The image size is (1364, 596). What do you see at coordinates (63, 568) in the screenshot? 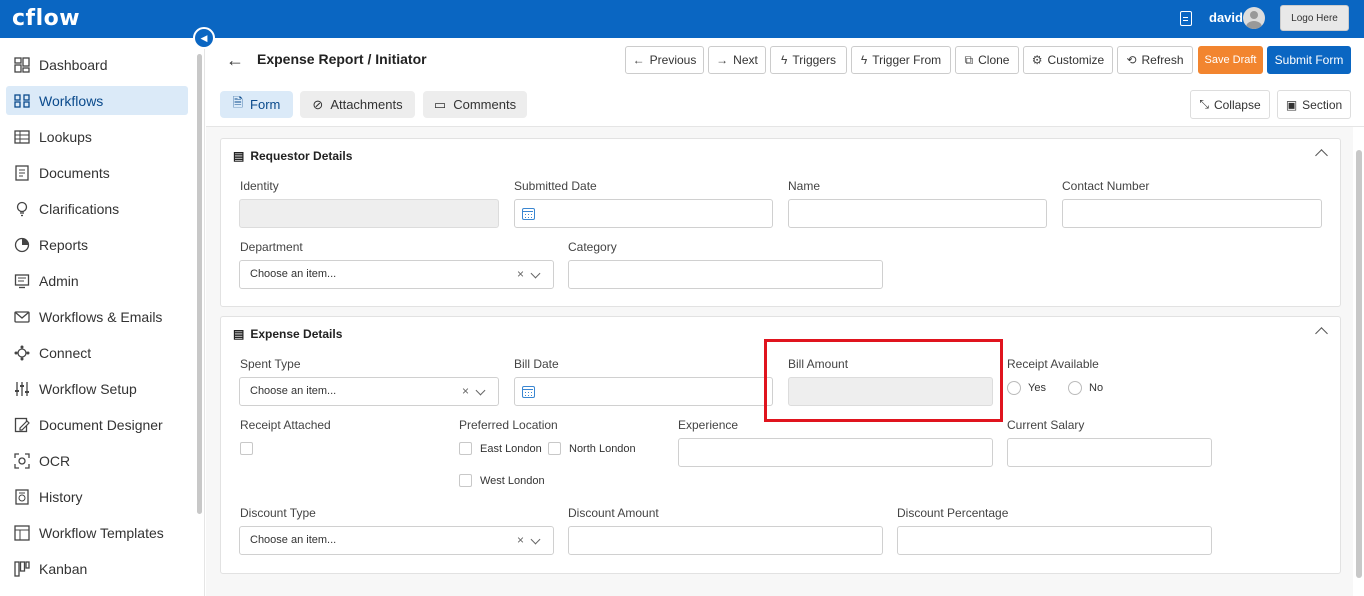
I see `sidebar-item-label: Kanban` at bounding box center [63, 568].